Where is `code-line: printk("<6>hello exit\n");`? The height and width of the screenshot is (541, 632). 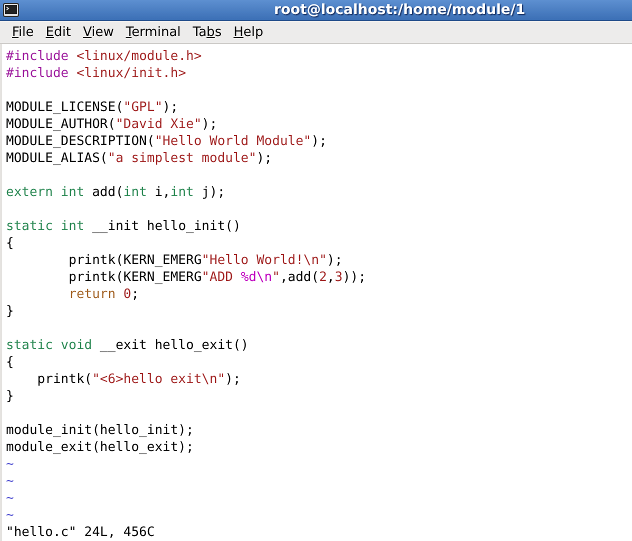
code-line: printk("<6>hello exit\n"); is located at coordinates (138, 379).